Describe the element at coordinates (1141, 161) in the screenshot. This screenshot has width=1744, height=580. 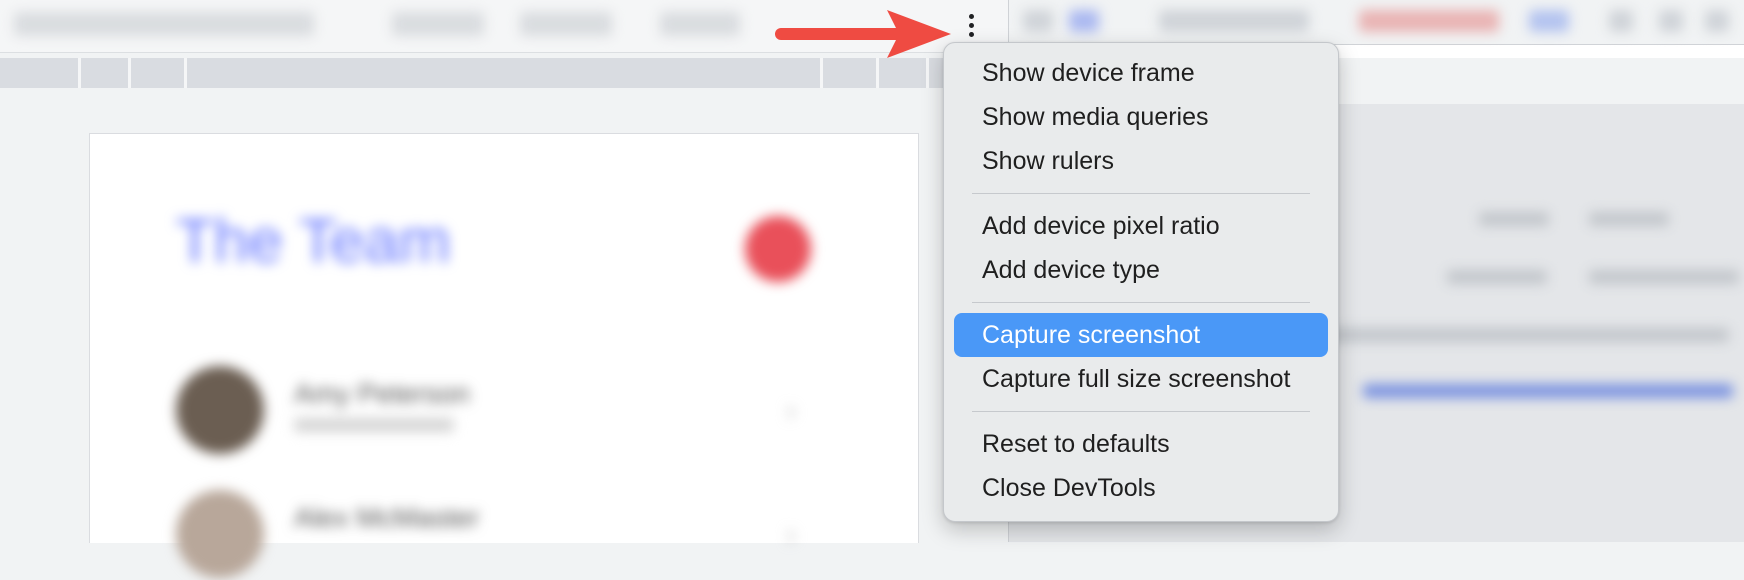
I see `menu-item-show-rulers: Show rulers` at that location.